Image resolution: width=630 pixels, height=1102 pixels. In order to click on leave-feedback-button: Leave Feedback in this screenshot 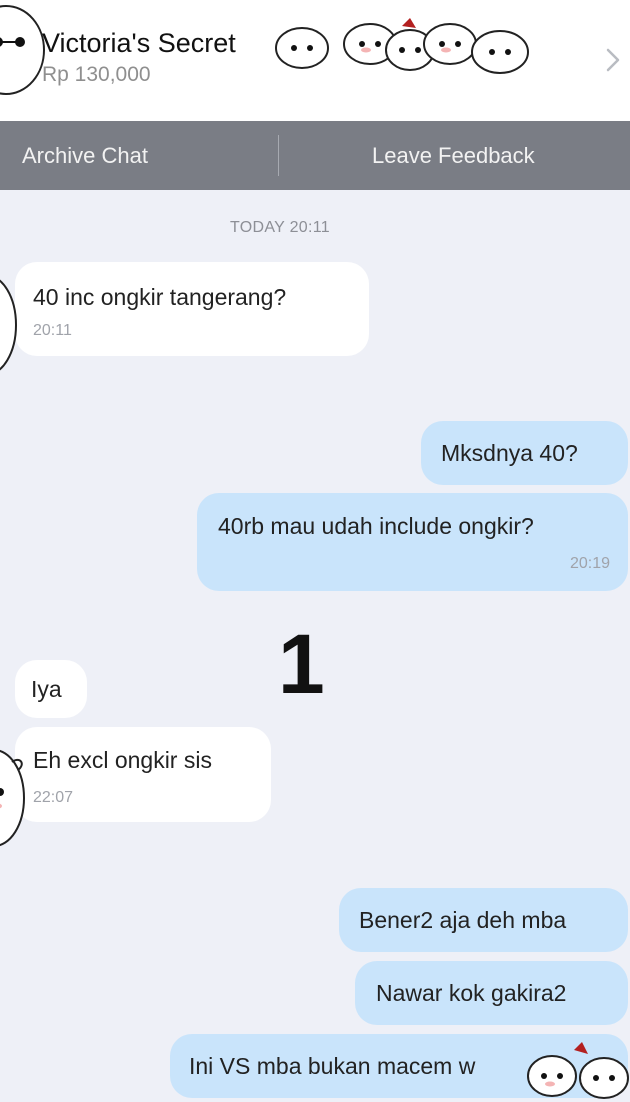, I will do `click(453, 155)`.